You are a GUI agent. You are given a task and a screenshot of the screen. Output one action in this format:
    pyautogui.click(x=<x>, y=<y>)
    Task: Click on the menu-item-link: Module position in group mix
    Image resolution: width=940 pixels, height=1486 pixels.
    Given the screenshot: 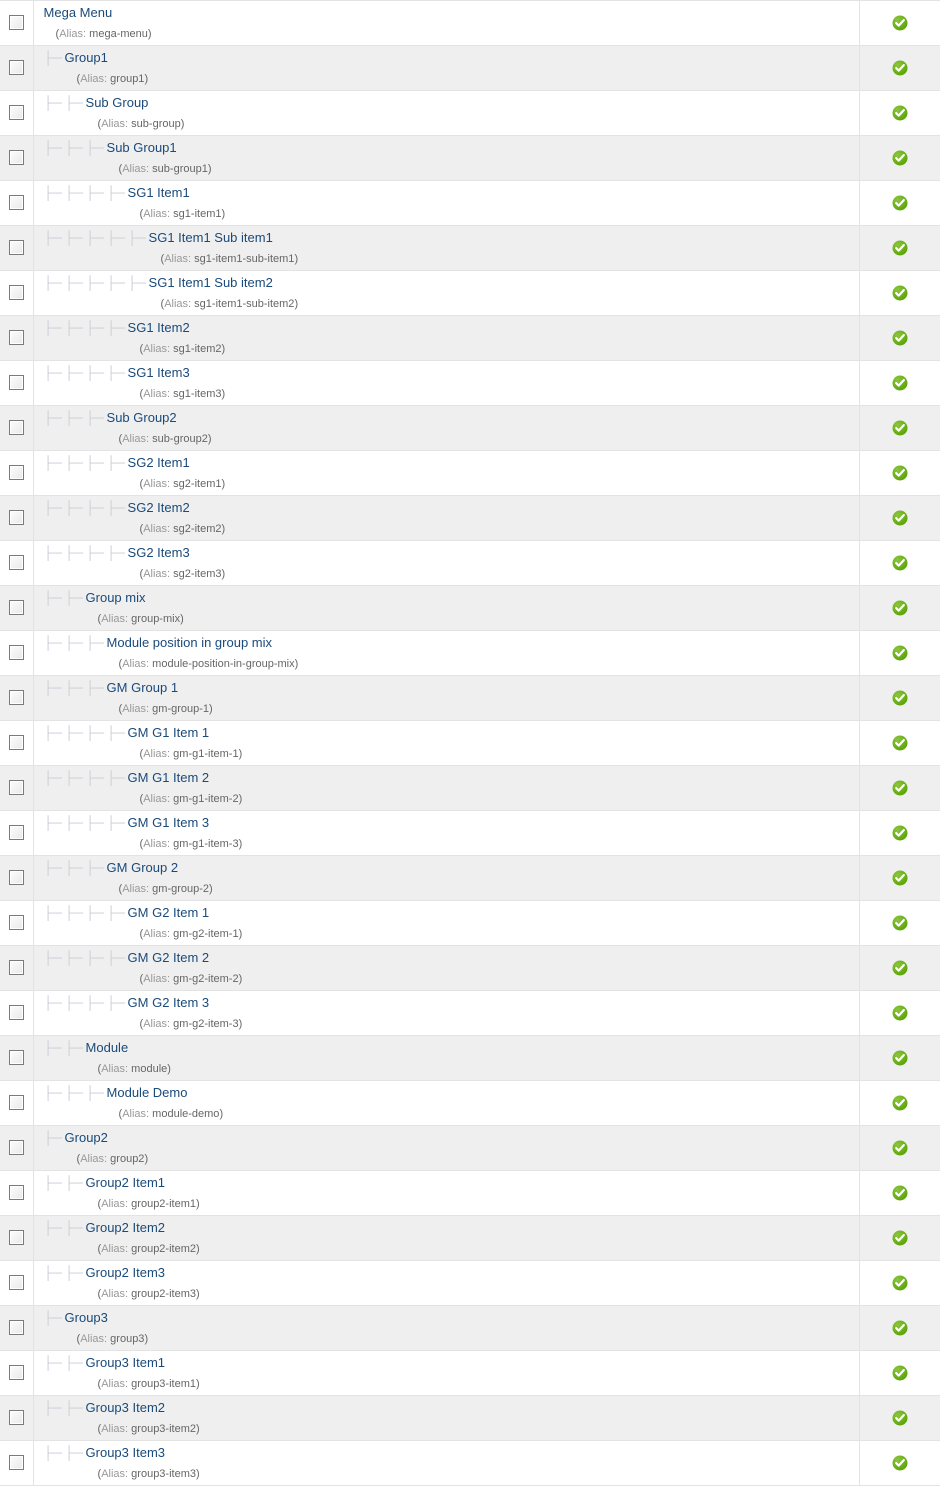 What is the action you would take?
    pyautogui.click(x=189, y=642)
    